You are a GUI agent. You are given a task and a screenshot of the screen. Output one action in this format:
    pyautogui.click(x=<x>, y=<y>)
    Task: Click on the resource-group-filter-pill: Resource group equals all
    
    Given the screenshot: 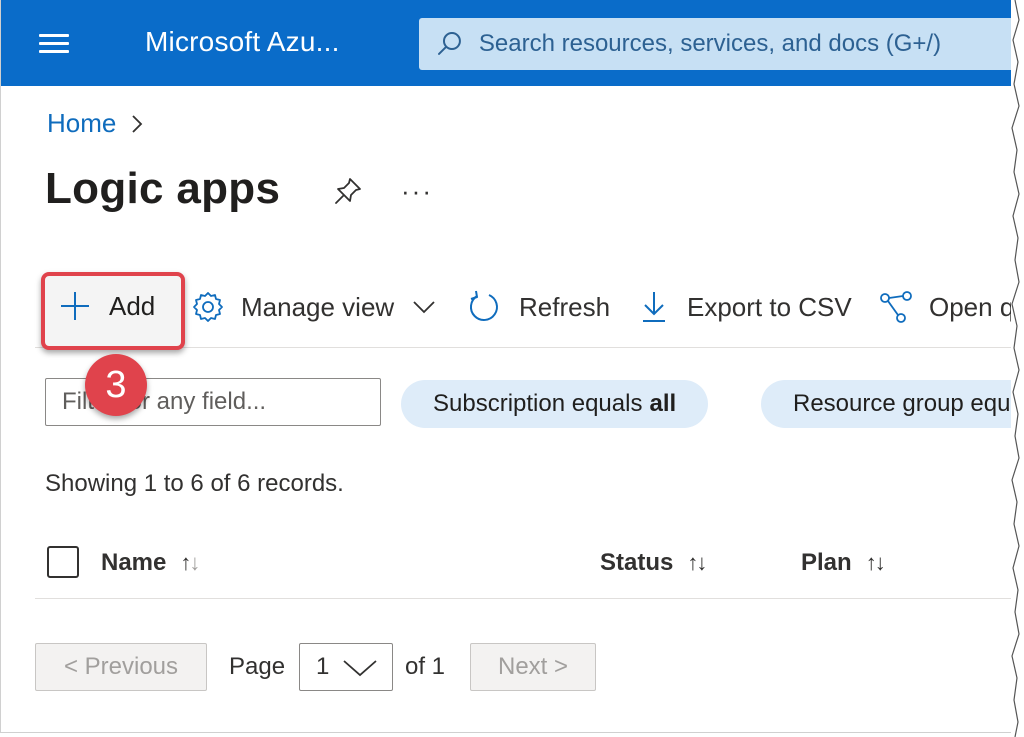 What is the action you would take?
    pyautogui.click(x=886, y=404)
    